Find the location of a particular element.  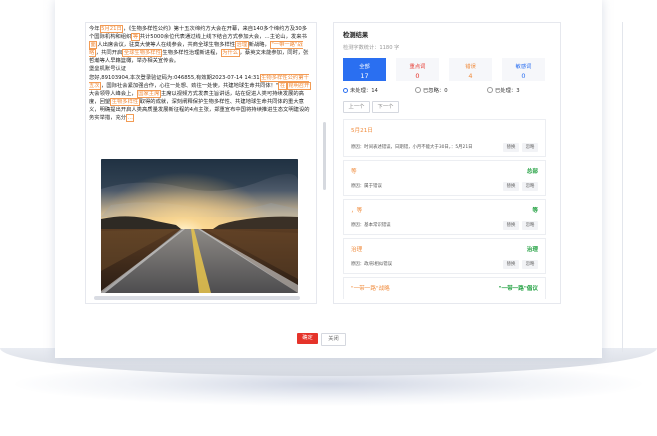

result-keyword: 治理 is located at coordinates (532, 250).